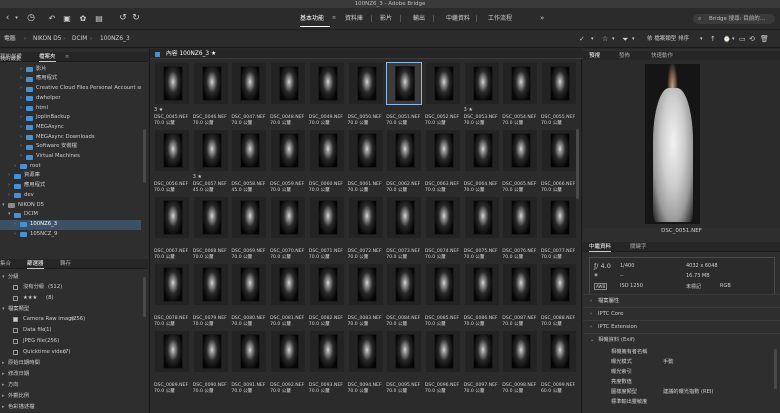 This screenshot has height=413, width=780. Describe the element at coordinates (67, 18) in the screenshot. I see `camera-import-icon: ▣` at that location.